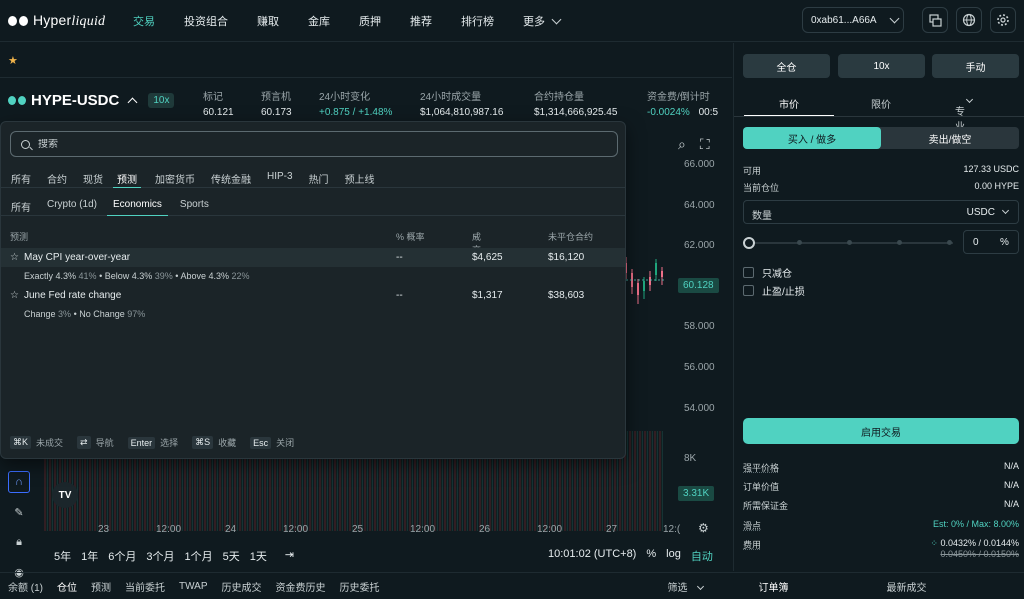 The width and height of the screenshot is (1024, 599). Describe the element at coordinates (950, 138) in the screenshot. I see `sell-short-button: 卖出/做空` at that location.